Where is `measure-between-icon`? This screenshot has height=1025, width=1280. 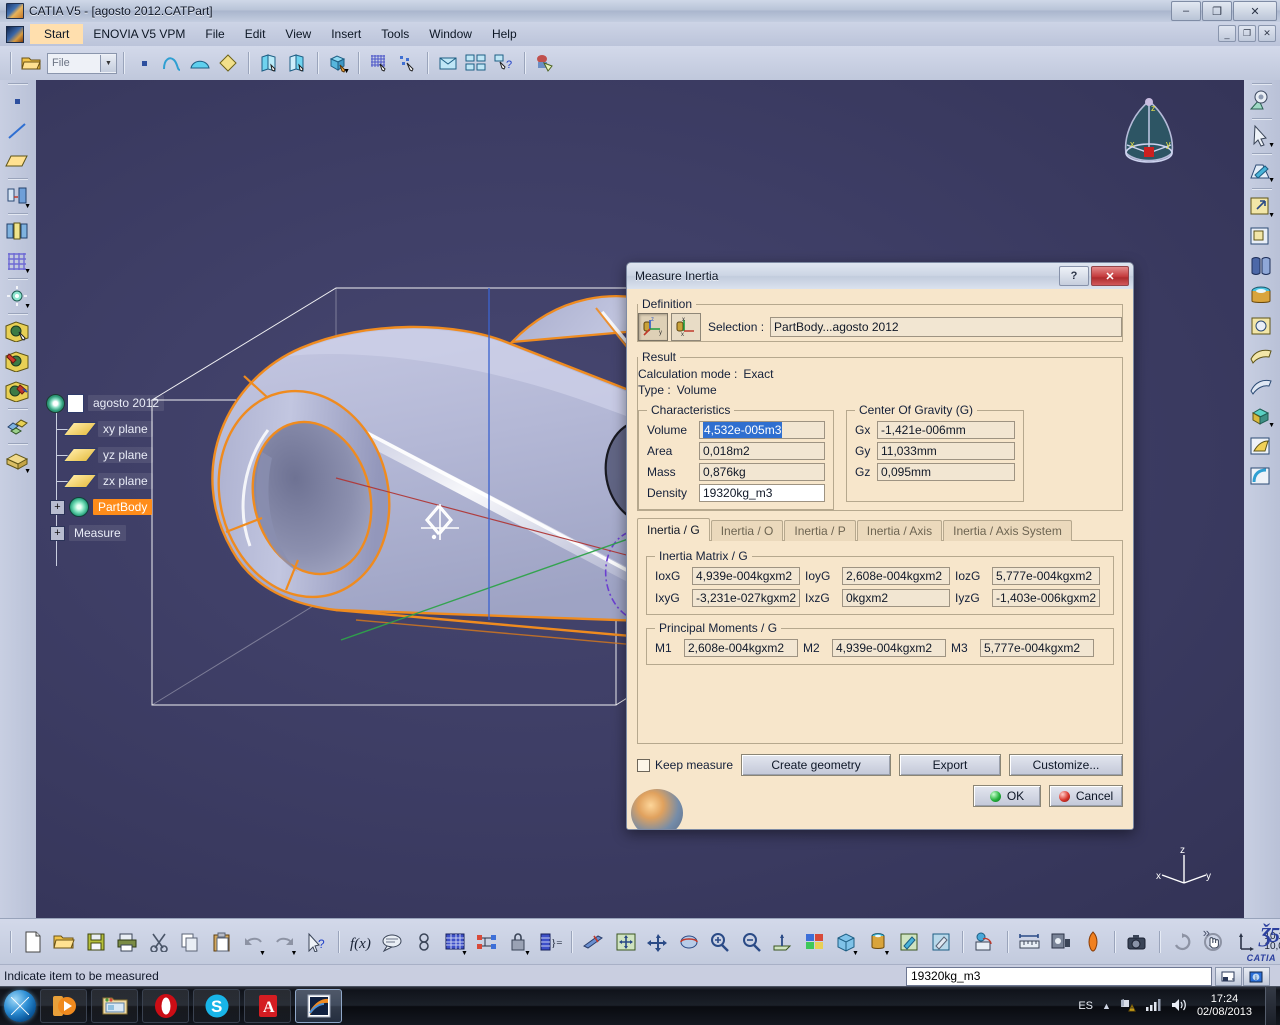
measure-between-icon is located at coordinates (1030, 942).